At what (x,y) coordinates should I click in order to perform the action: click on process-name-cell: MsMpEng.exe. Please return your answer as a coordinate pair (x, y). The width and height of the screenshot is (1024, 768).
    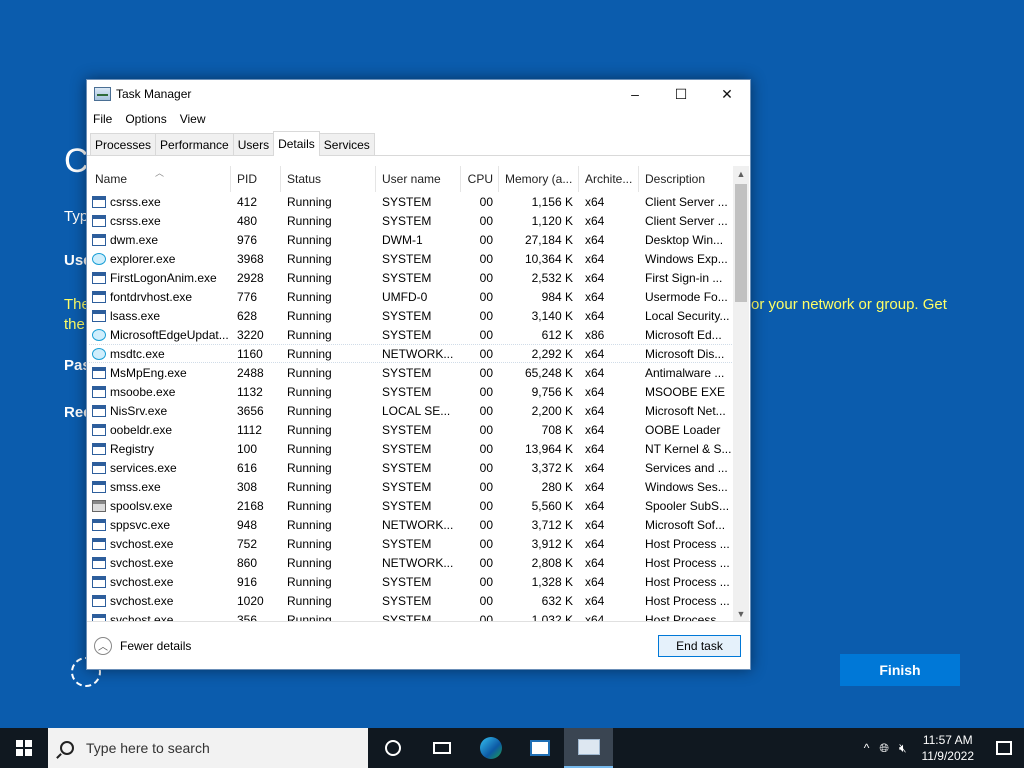
    Looking at the image, I should click on (160, 373).